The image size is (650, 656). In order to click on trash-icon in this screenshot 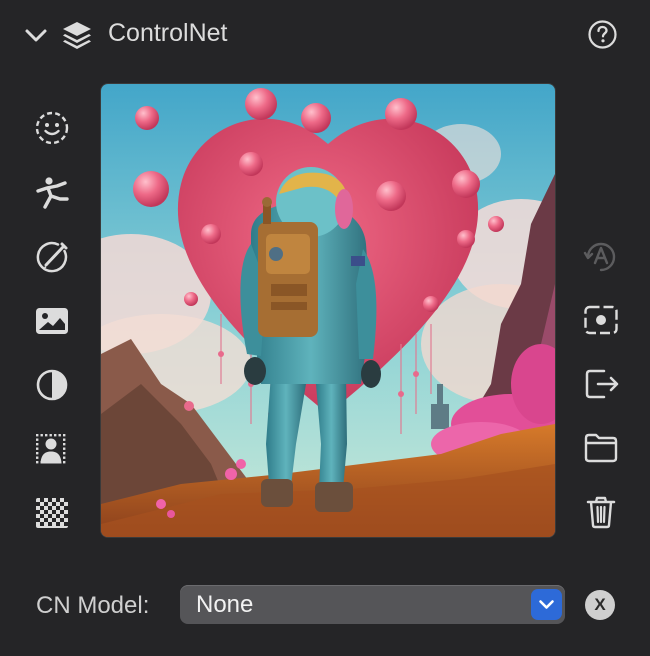, I will do `click(601, 512)`.